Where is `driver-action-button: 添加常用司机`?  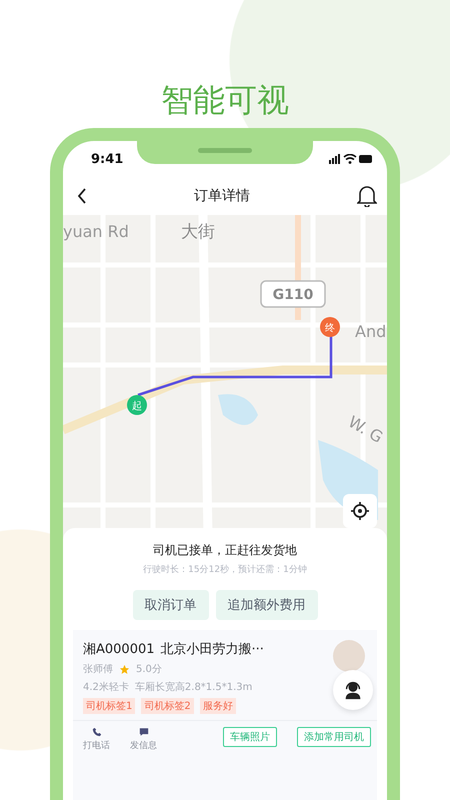 driver-action-button: 添加常用司机 is located at coordinates (334, 737).